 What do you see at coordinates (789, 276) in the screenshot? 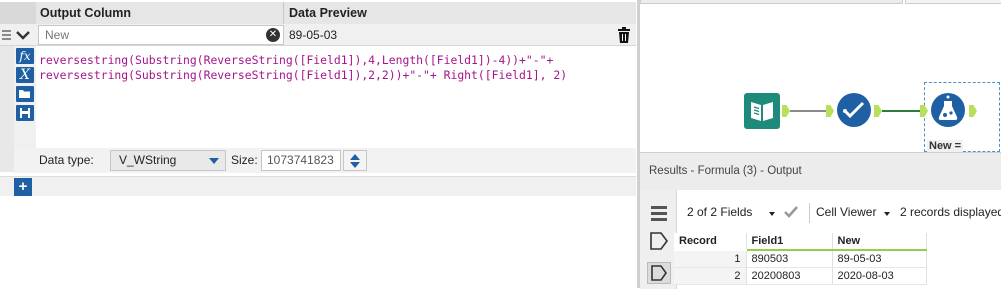
I see `cell-field1: 20200803` at bounding box center [789, 276].